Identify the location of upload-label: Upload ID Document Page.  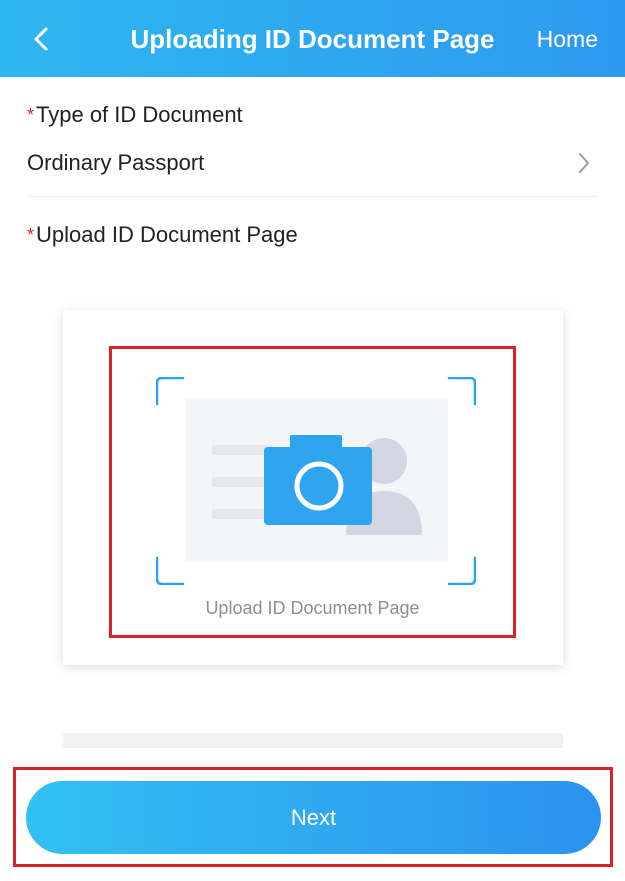
(167, 234).